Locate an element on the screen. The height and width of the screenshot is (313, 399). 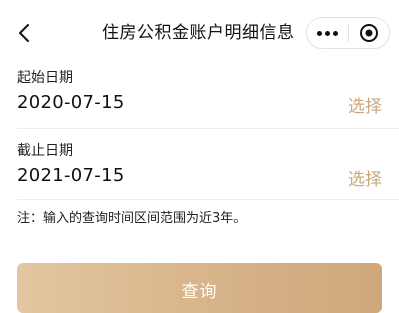
mini-program-capsule is located at coordinates (348, 33).